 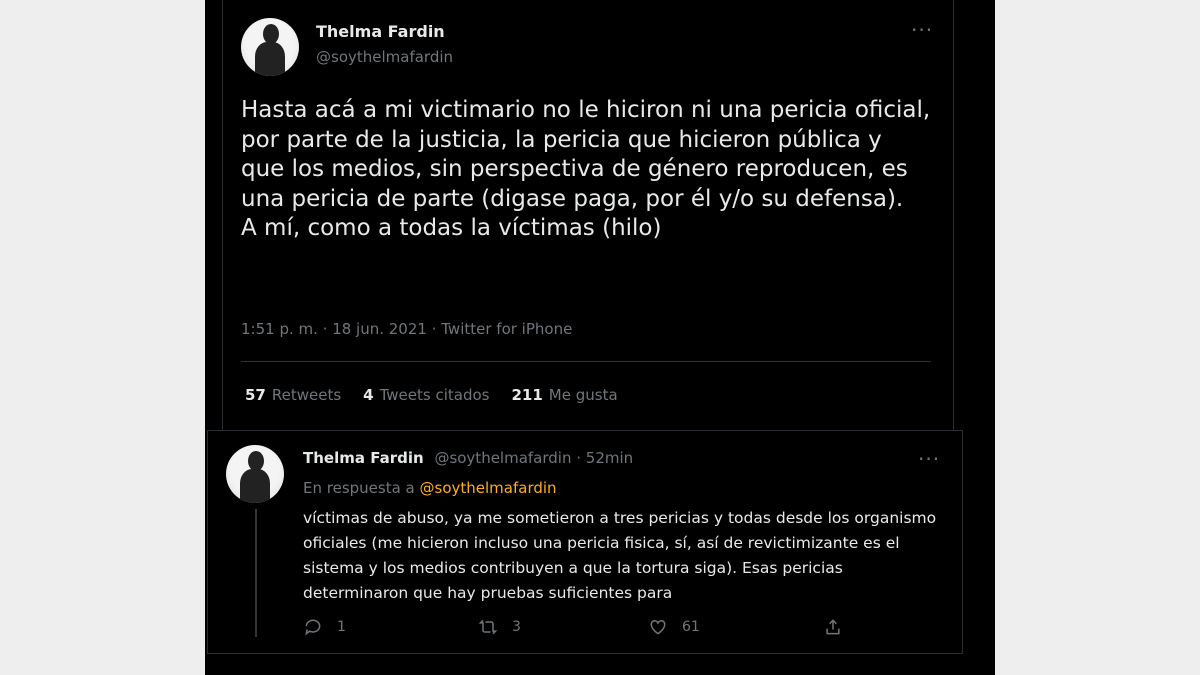 I want to click on share-icon, so click(x=833, y=627).